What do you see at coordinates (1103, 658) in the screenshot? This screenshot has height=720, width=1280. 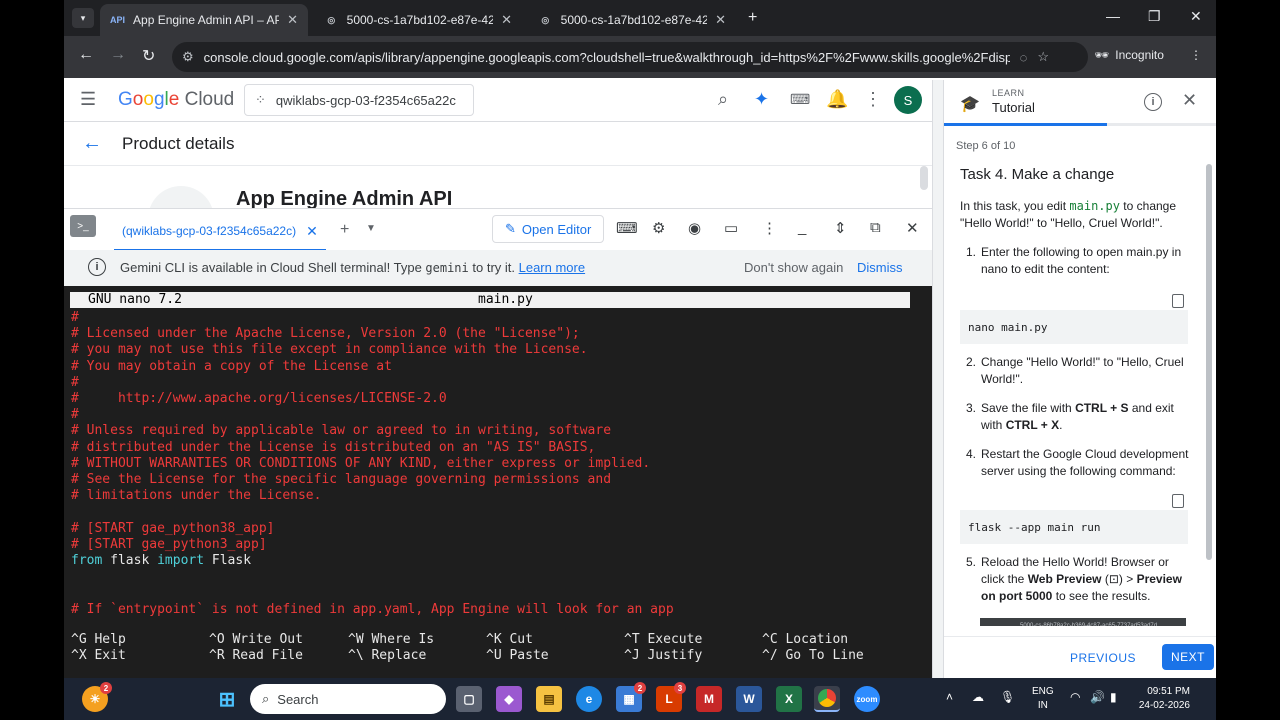 I see `previous-button: PREVIOUS` at bounding box center [1103, 658].